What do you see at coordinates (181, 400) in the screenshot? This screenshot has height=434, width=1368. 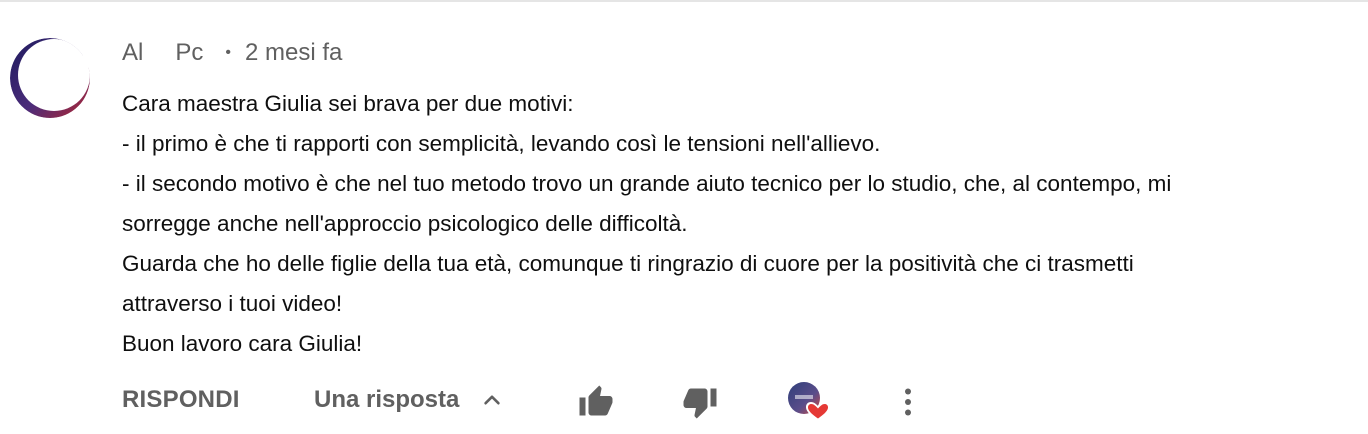 I see `reply-button: RISPONDI` at bounding box center [181, 400].